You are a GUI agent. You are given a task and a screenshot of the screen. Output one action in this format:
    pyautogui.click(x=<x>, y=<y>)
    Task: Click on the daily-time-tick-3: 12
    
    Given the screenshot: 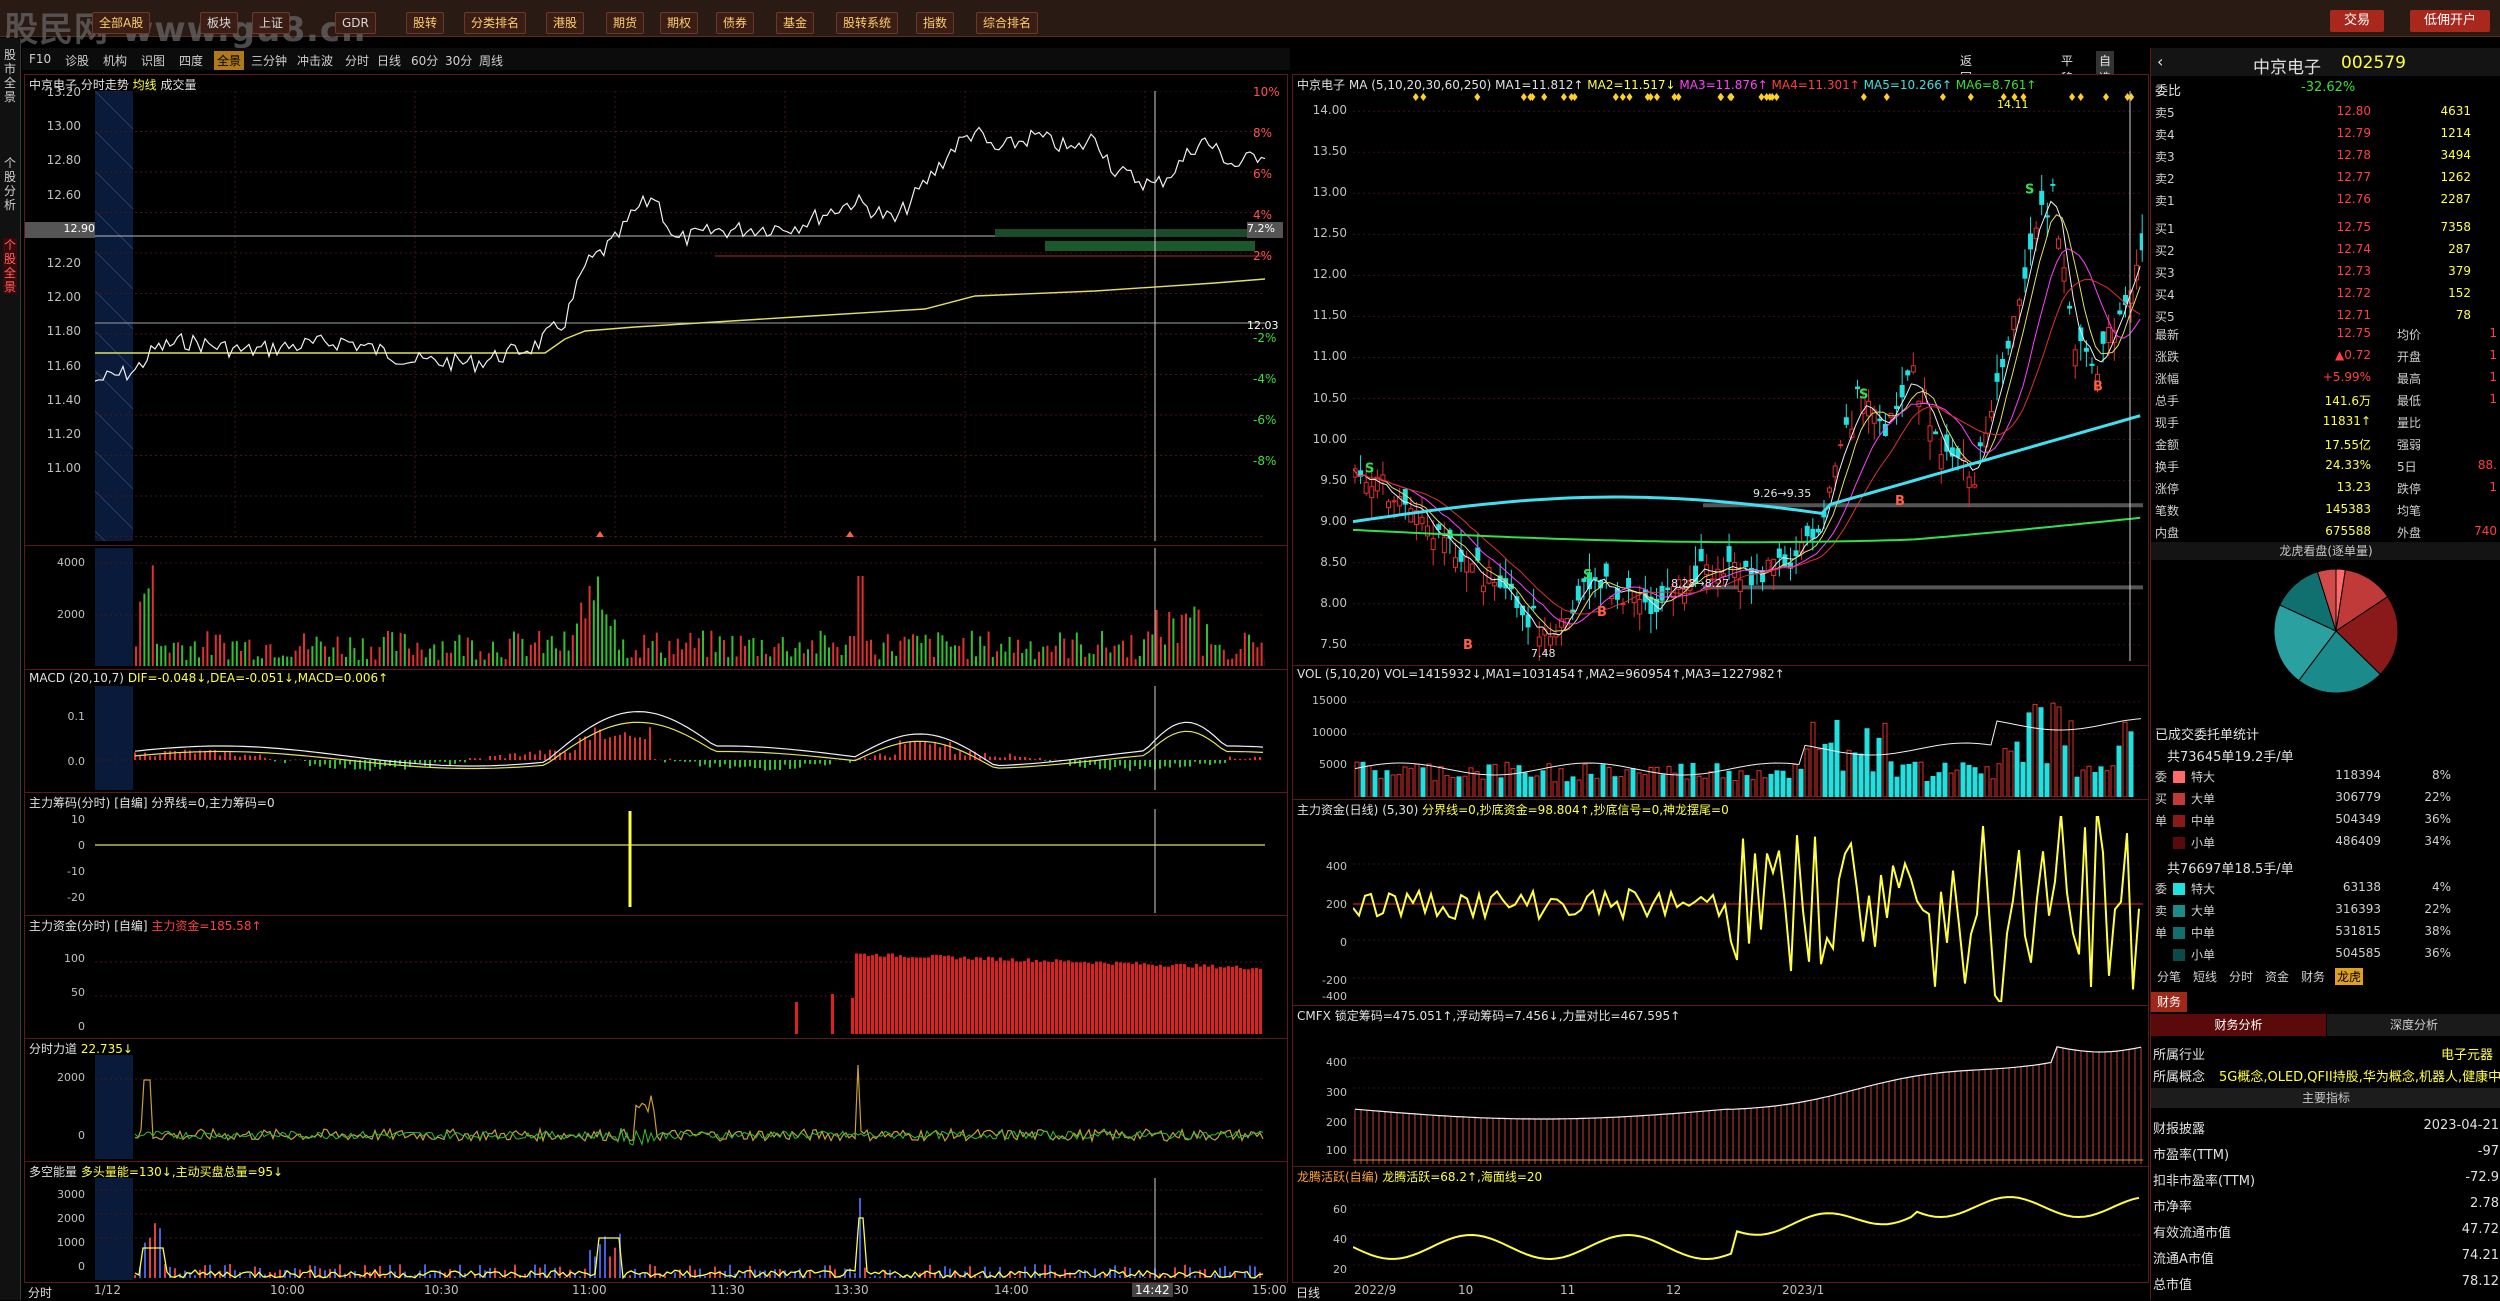 What is the action you would take?
    pyautogui.click(x=1673, y=1290)
    